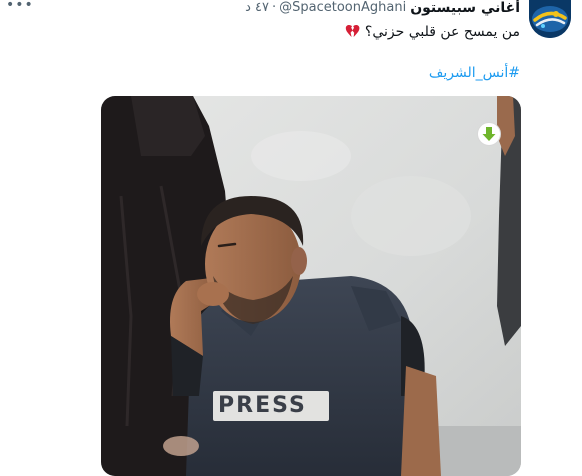  I want to click on download-button, so click(489, 134).